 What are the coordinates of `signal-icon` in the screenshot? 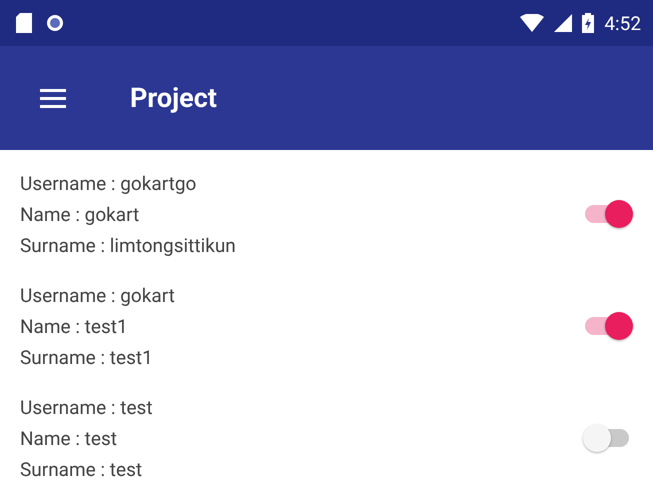 It's located at (563, 23).